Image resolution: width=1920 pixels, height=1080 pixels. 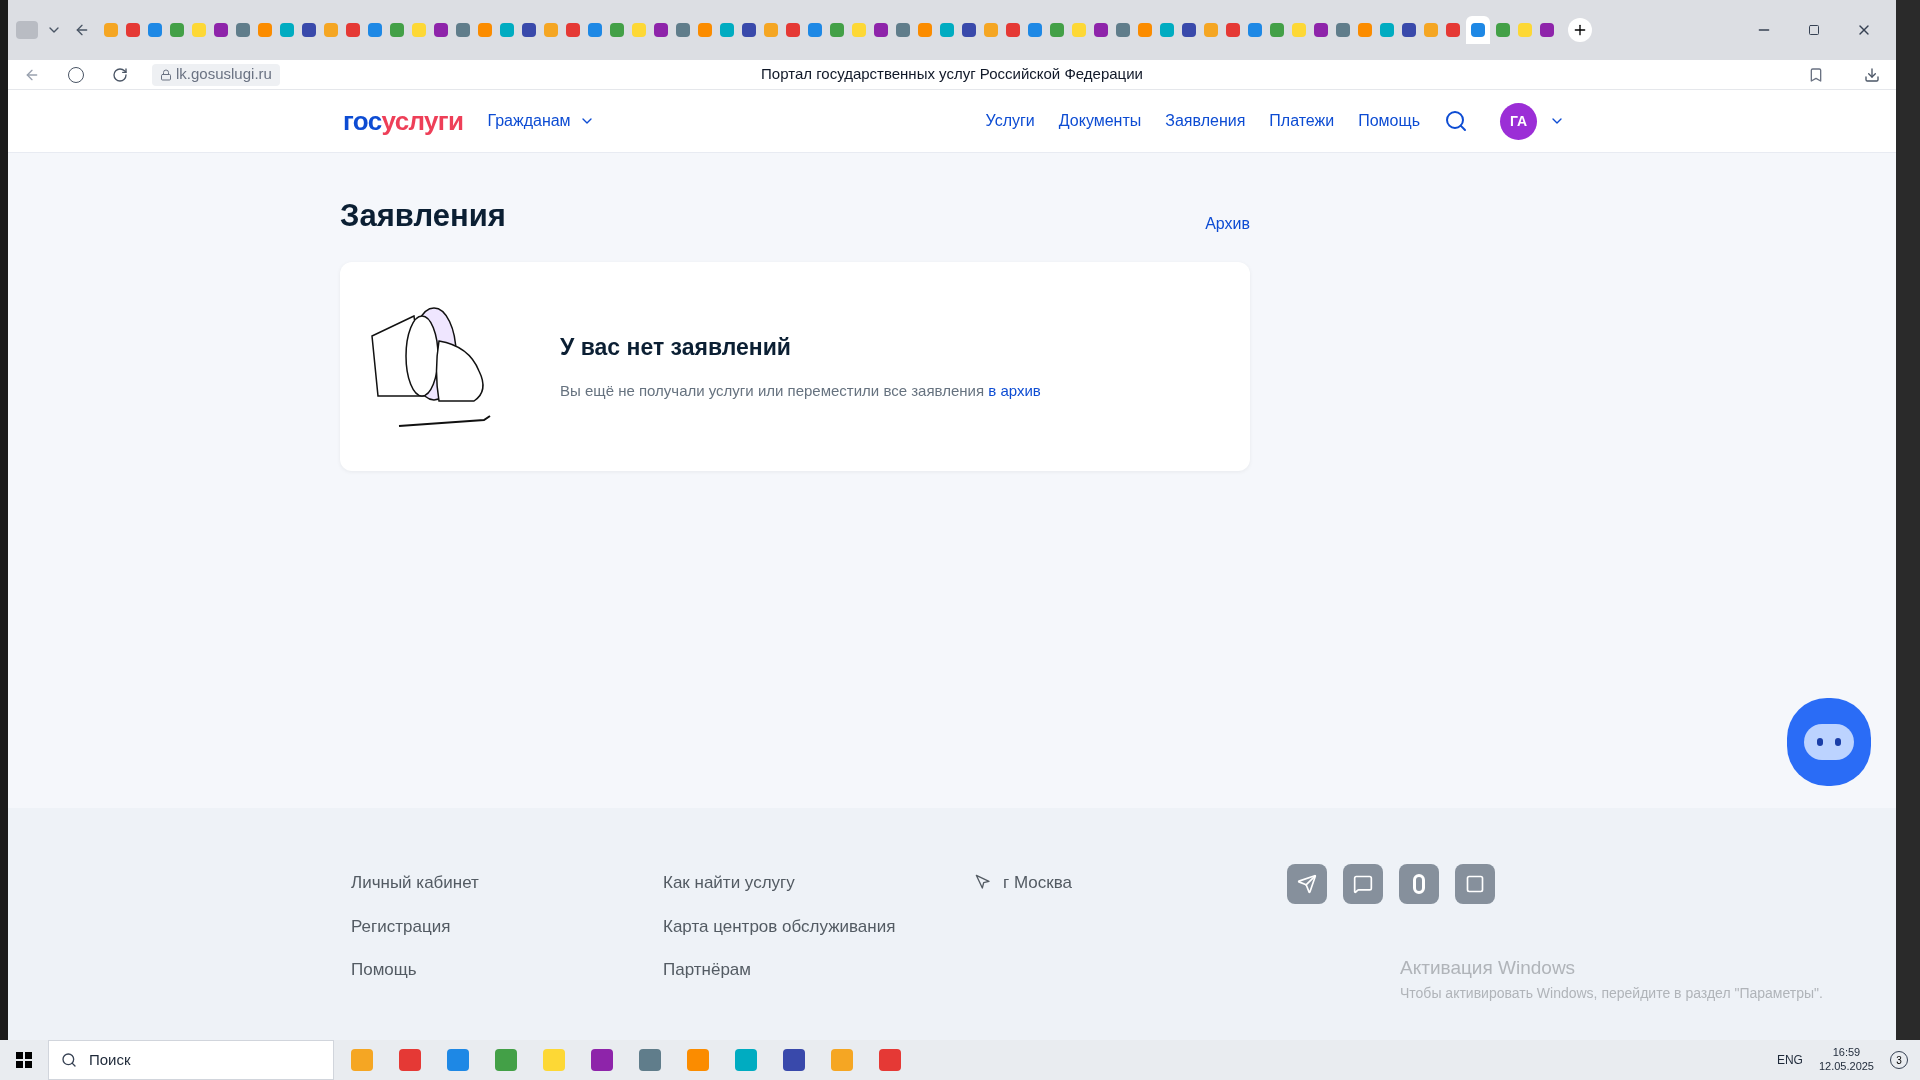 What do you see at coordinates (983, 882) in the screenshot?
I see `location-icon` at bounding box center [983, 882].